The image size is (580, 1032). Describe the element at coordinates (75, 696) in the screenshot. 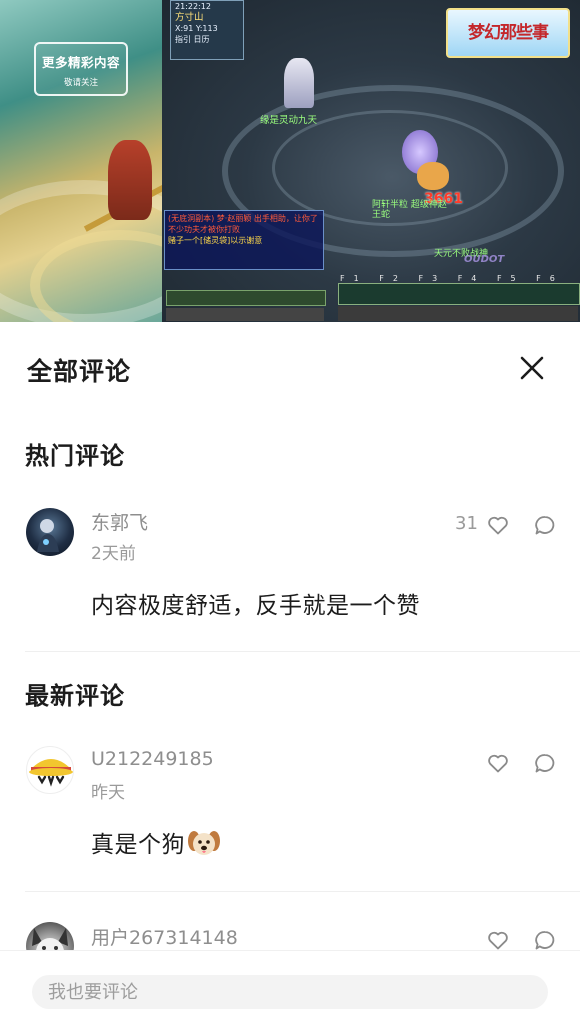

I see `new-comments-heading: 最新评论` at that location.